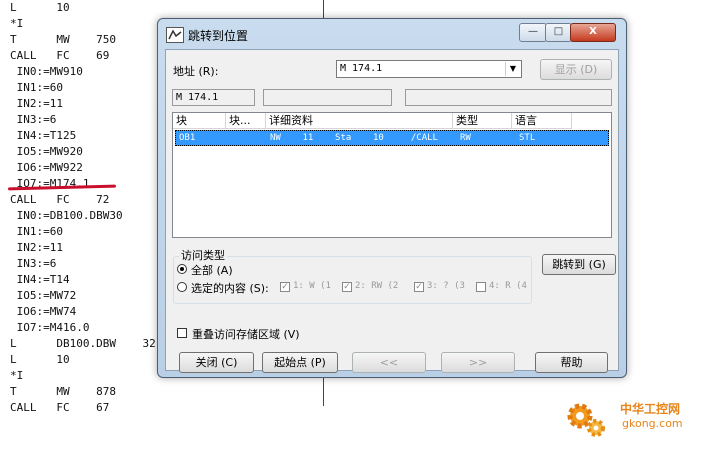  What do you see at coordinates (312, 286) in the screenshot?
I see `filter-w-label: 1: W (1` at bounding box center [312, 286].